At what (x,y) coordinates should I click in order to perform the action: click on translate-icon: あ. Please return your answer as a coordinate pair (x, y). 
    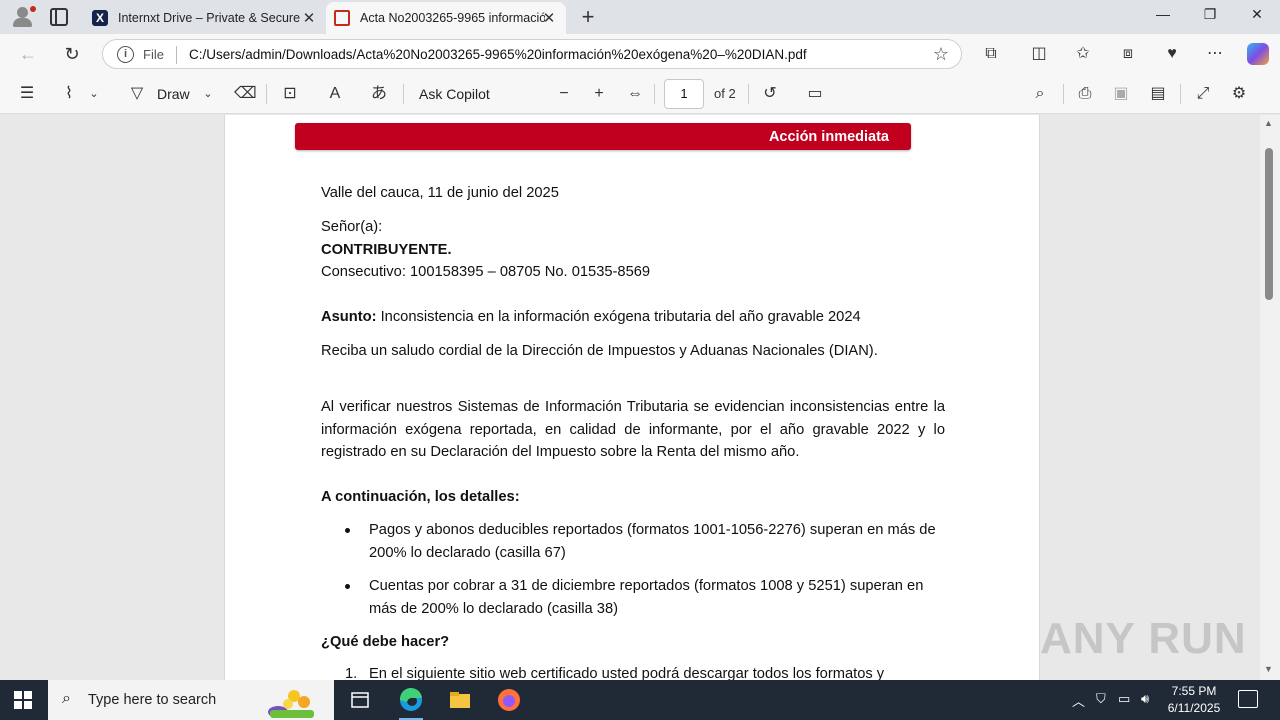
    Looking at the image, I should click on (379, 94).